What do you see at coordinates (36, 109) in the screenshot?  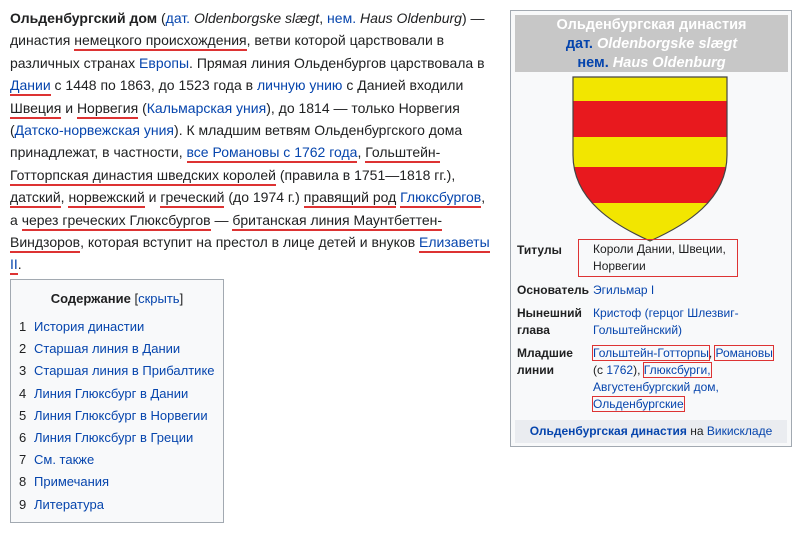 I see `link-sweden: Швеция` at bounding box center [36, 109].